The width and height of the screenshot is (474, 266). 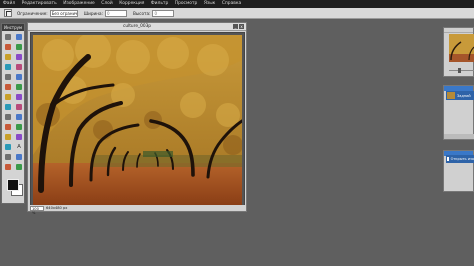 I want to click on history-entry: Открыть изо, so click(x=460, y=159).